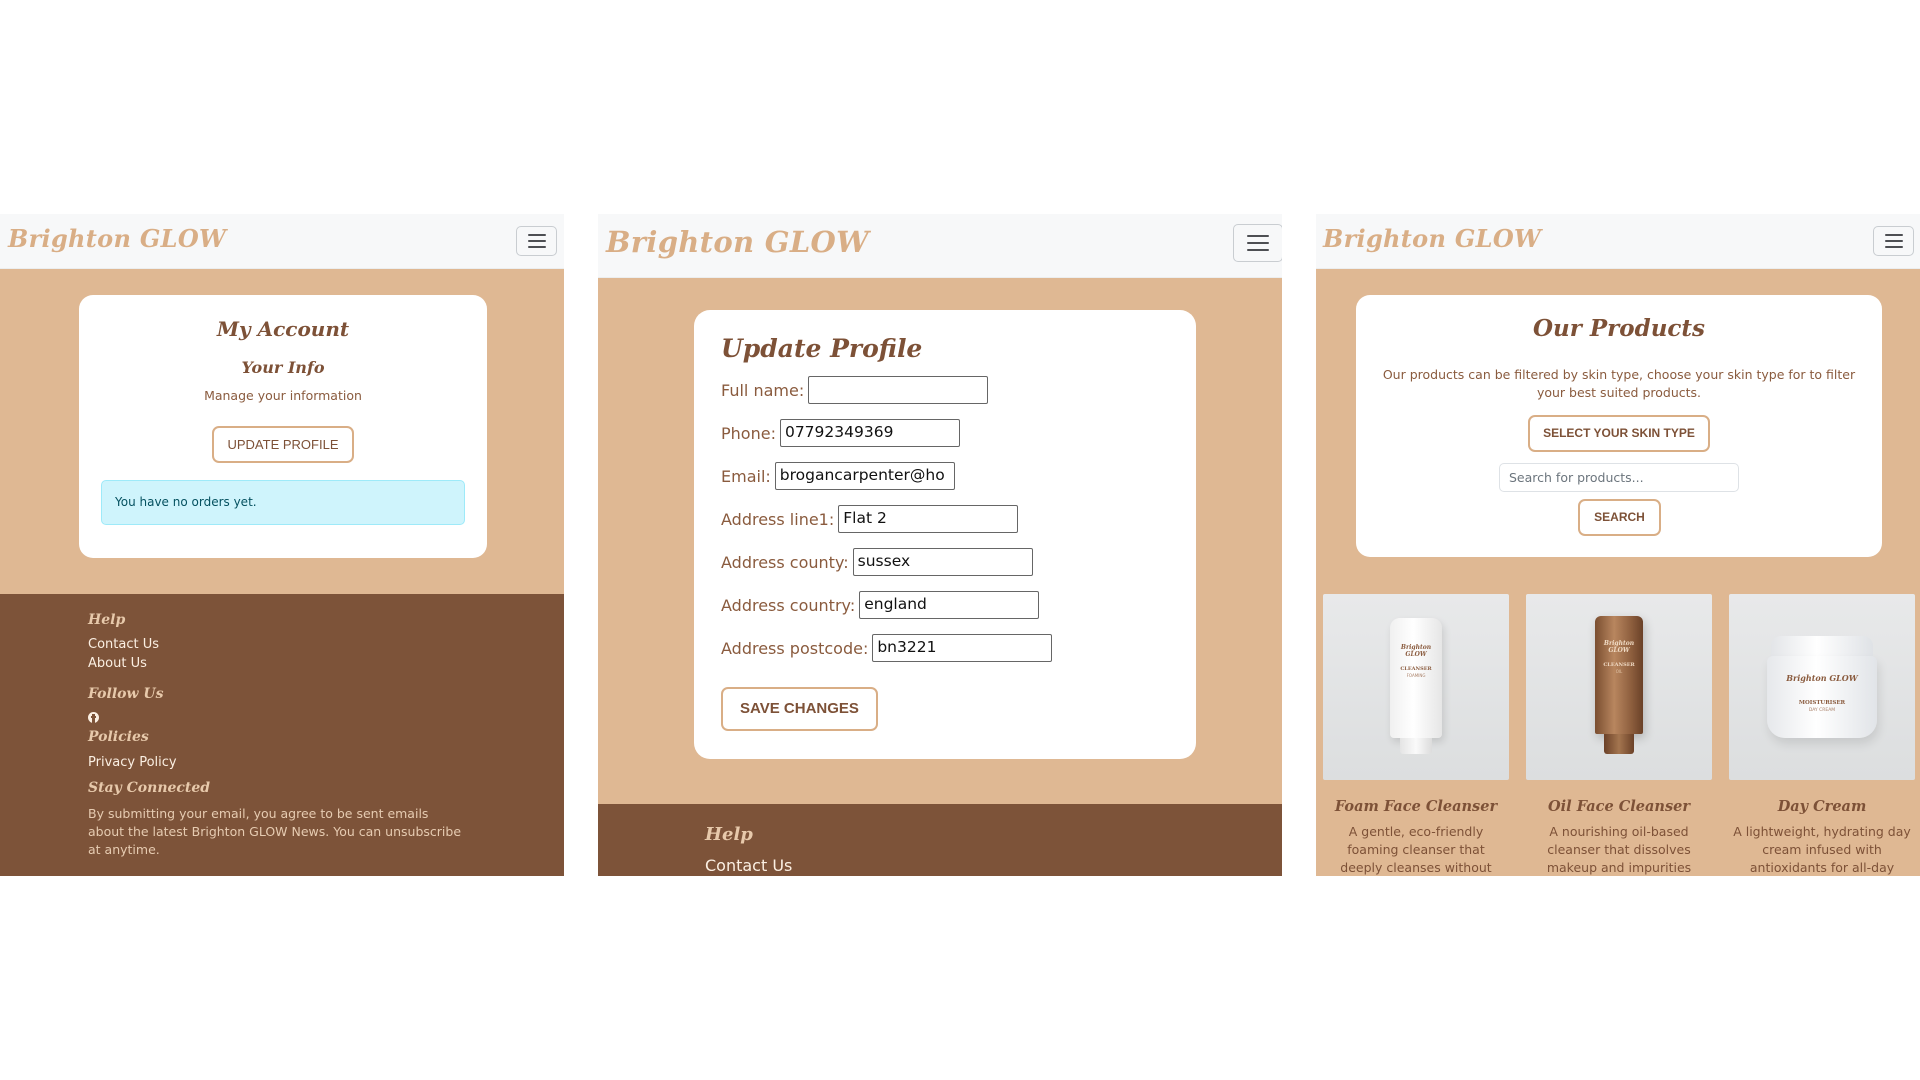 The height and width of the screenshot is (1080, 1920). I want to click on info-subtitle: Manage your information, so click(283, 395).